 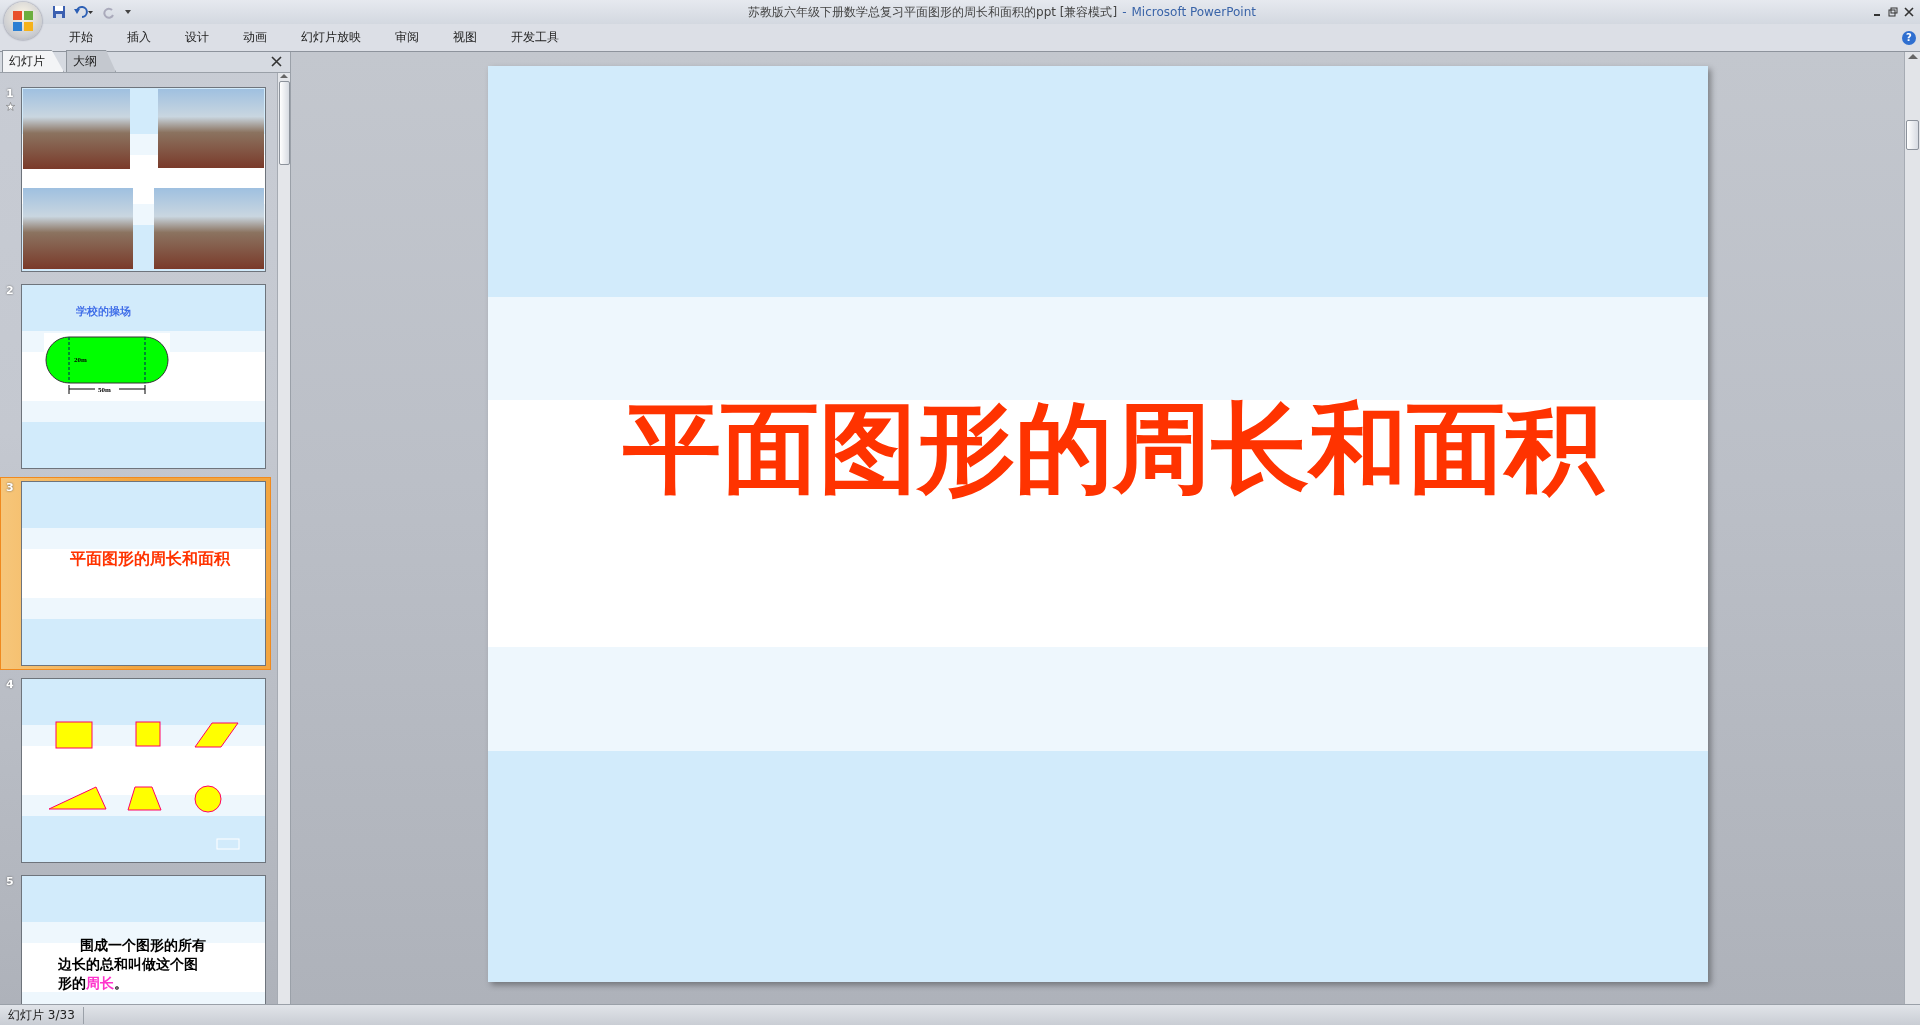 I want to click on undo-icon, so click(x=84, y=12).